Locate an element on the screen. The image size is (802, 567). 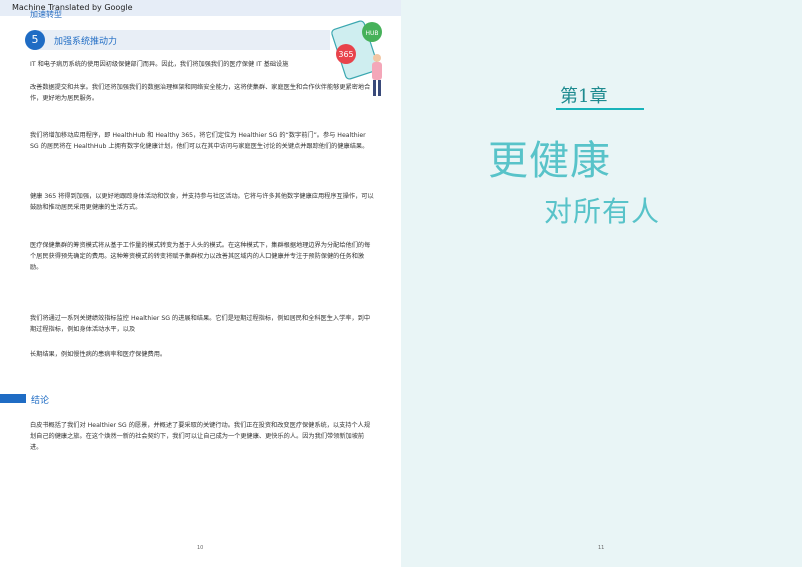
conclusion-title: 结论 is located at coordinates (40, 401).